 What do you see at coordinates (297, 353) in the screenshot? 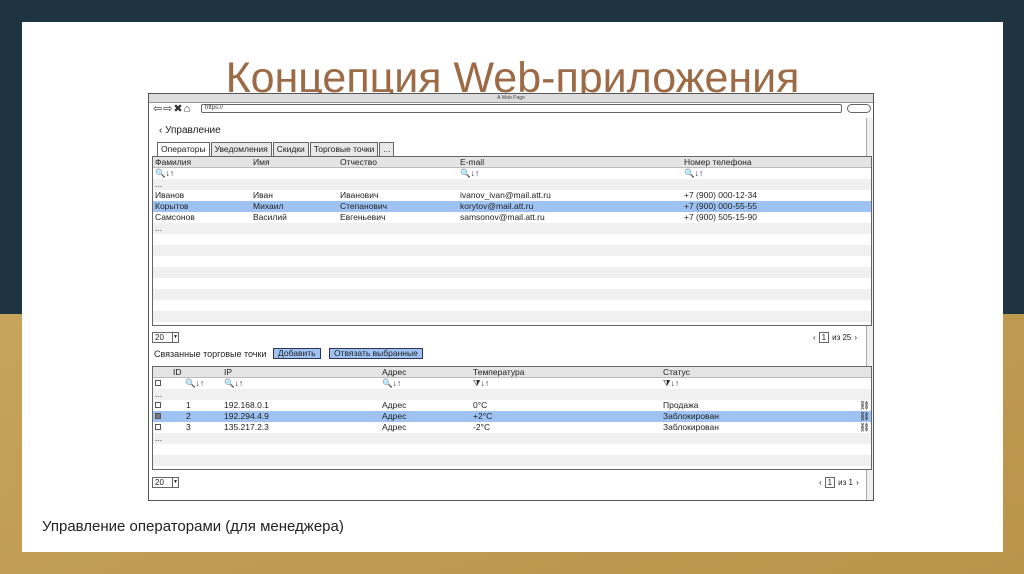
I see `add-button: Добавить` at bounding box center [297, 353].